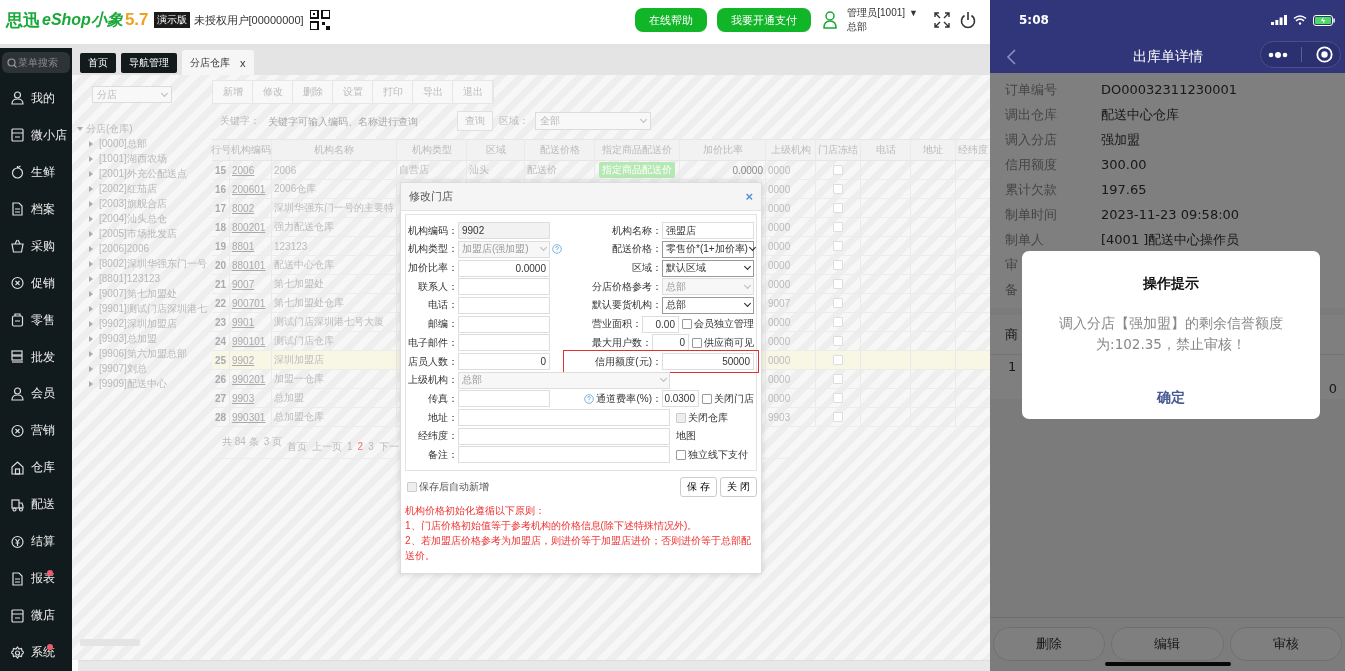 Image resolution: width=1345 pixels, height=671 pixels. Describe the element at coordinates (243, 398) in the screenshot. I see `code-link: 9903` at that location.